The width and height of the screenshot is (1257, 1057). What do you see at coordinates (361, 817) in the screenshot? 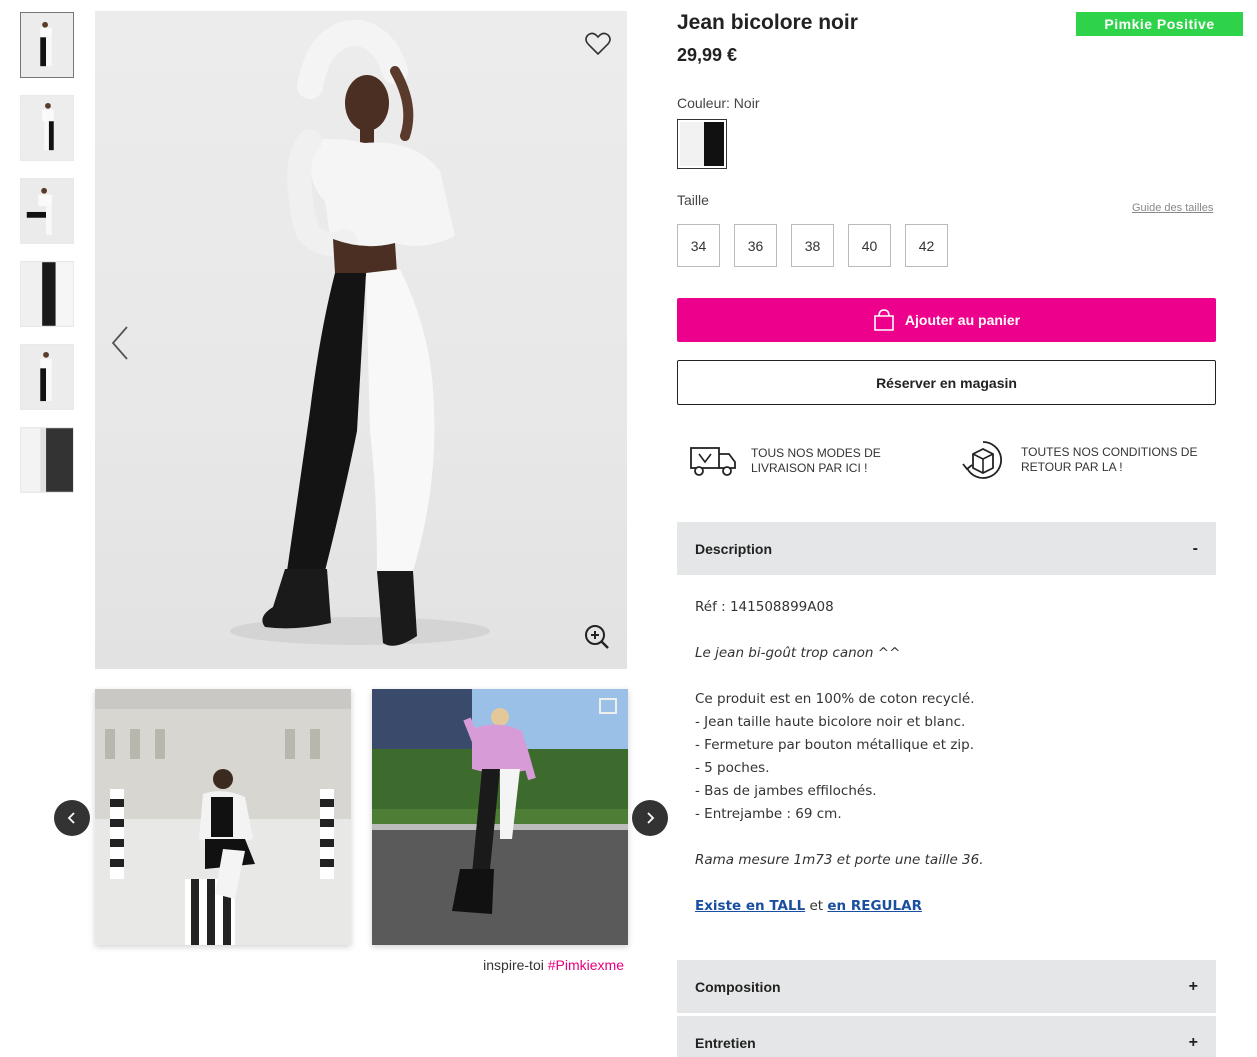
I see `inspiration-carousel` at bounding box center [361, 817].